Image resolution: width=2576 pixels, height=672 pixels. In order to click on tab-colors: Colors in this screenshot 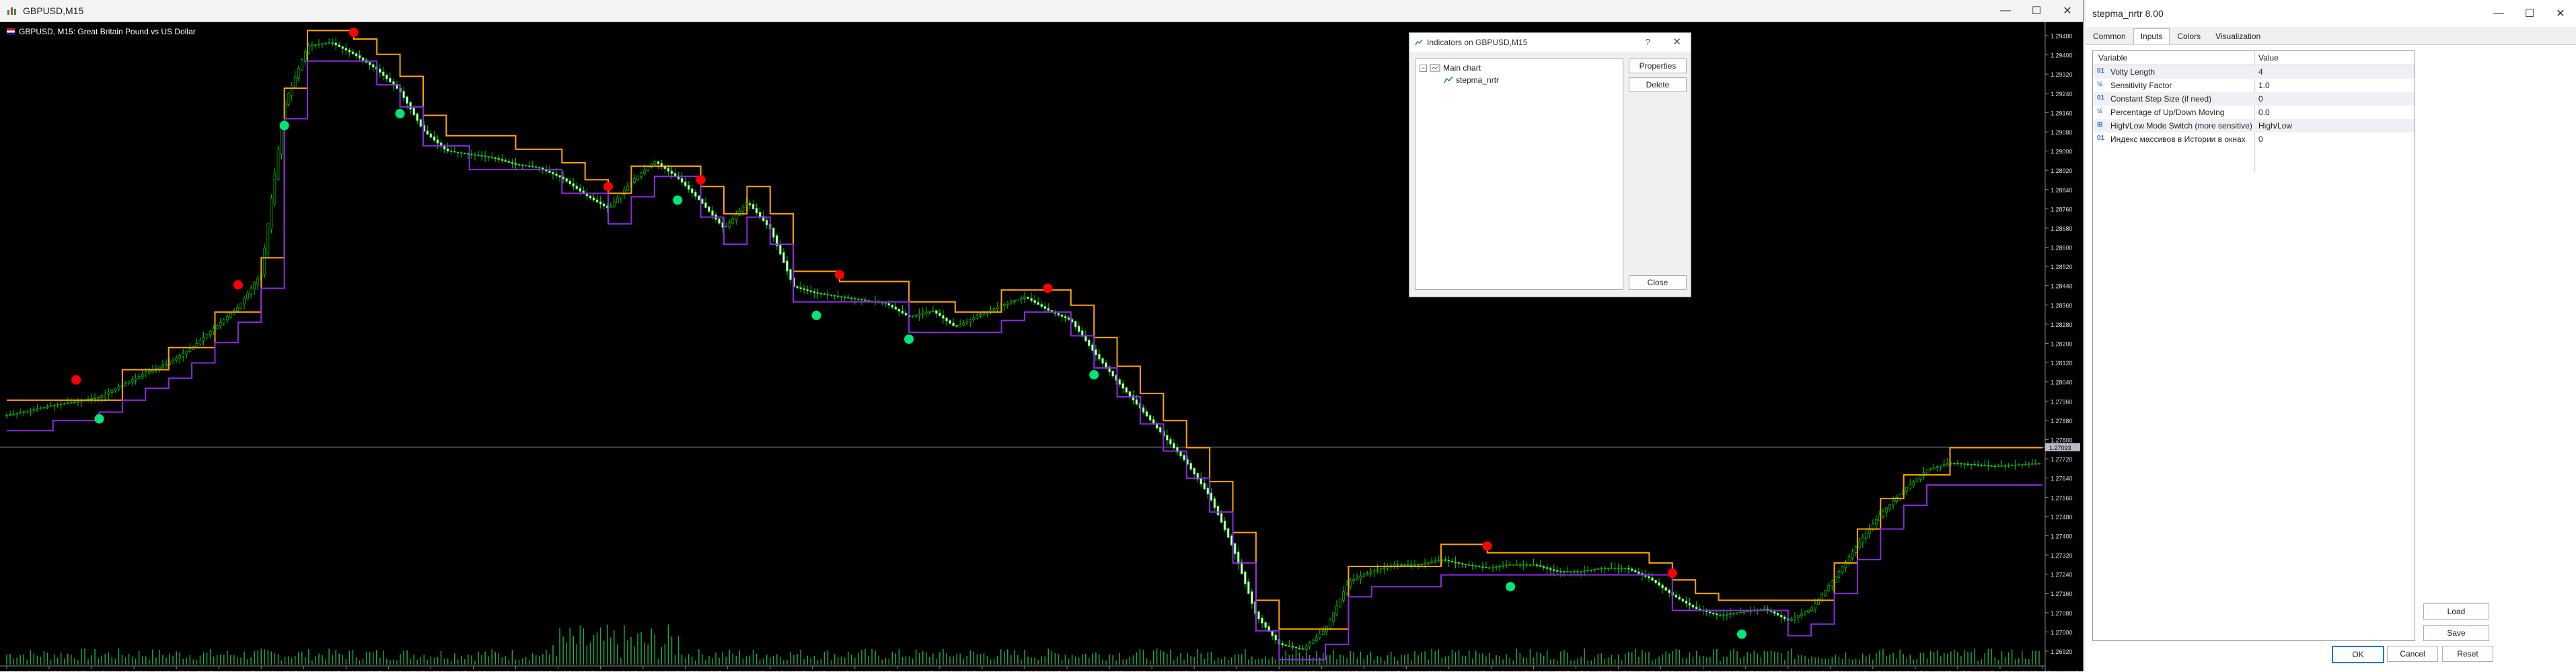, I will do `click(2189, 37)`.